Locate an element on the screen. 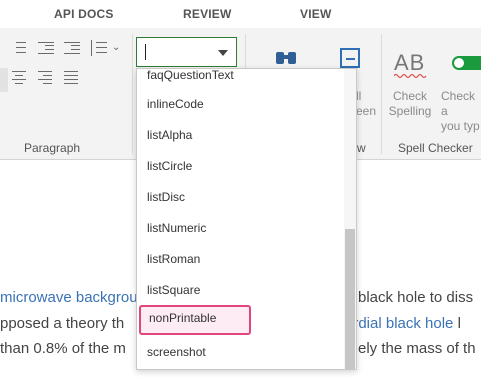  ribbon-tab-bar: API DOCS REVIEW VIEW is located at coordinates (240, 14).